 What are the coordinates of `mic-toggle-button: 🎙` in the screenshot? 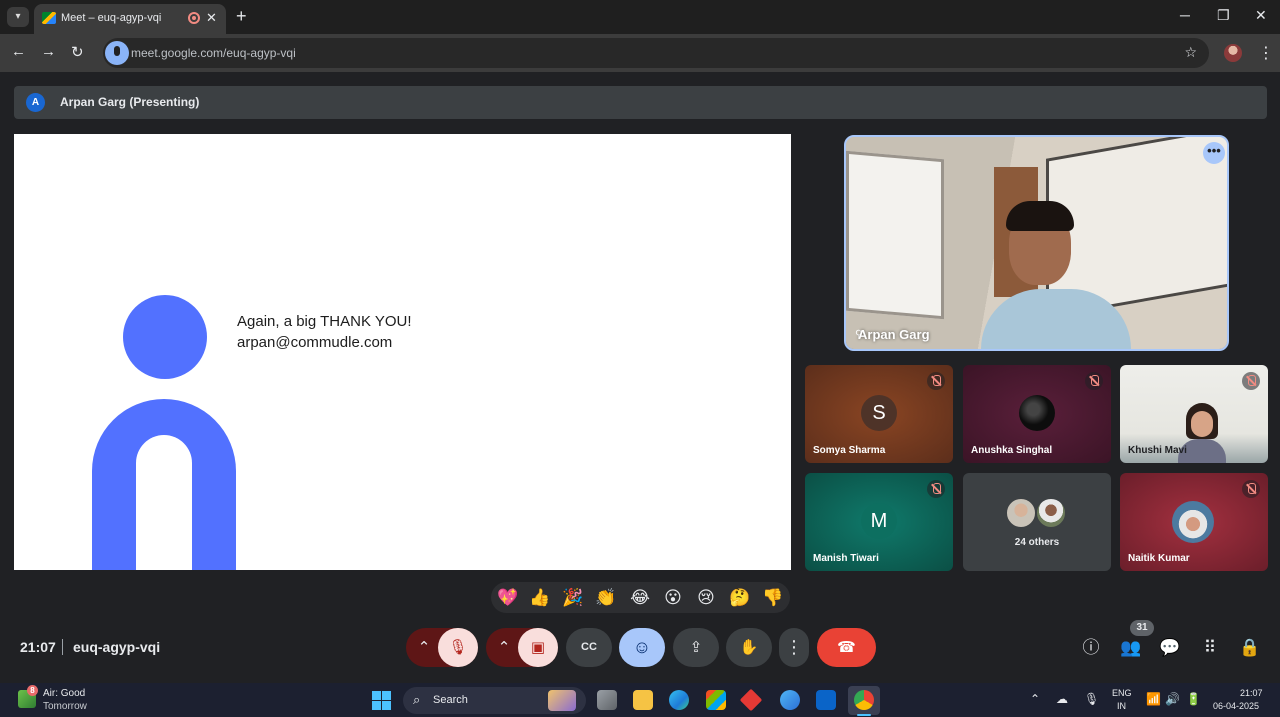 It's located at (458, 647).